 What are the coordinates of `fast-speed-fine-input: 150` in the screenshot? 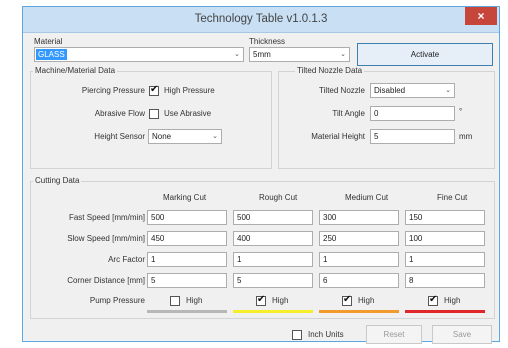 It's located at (445, 217).